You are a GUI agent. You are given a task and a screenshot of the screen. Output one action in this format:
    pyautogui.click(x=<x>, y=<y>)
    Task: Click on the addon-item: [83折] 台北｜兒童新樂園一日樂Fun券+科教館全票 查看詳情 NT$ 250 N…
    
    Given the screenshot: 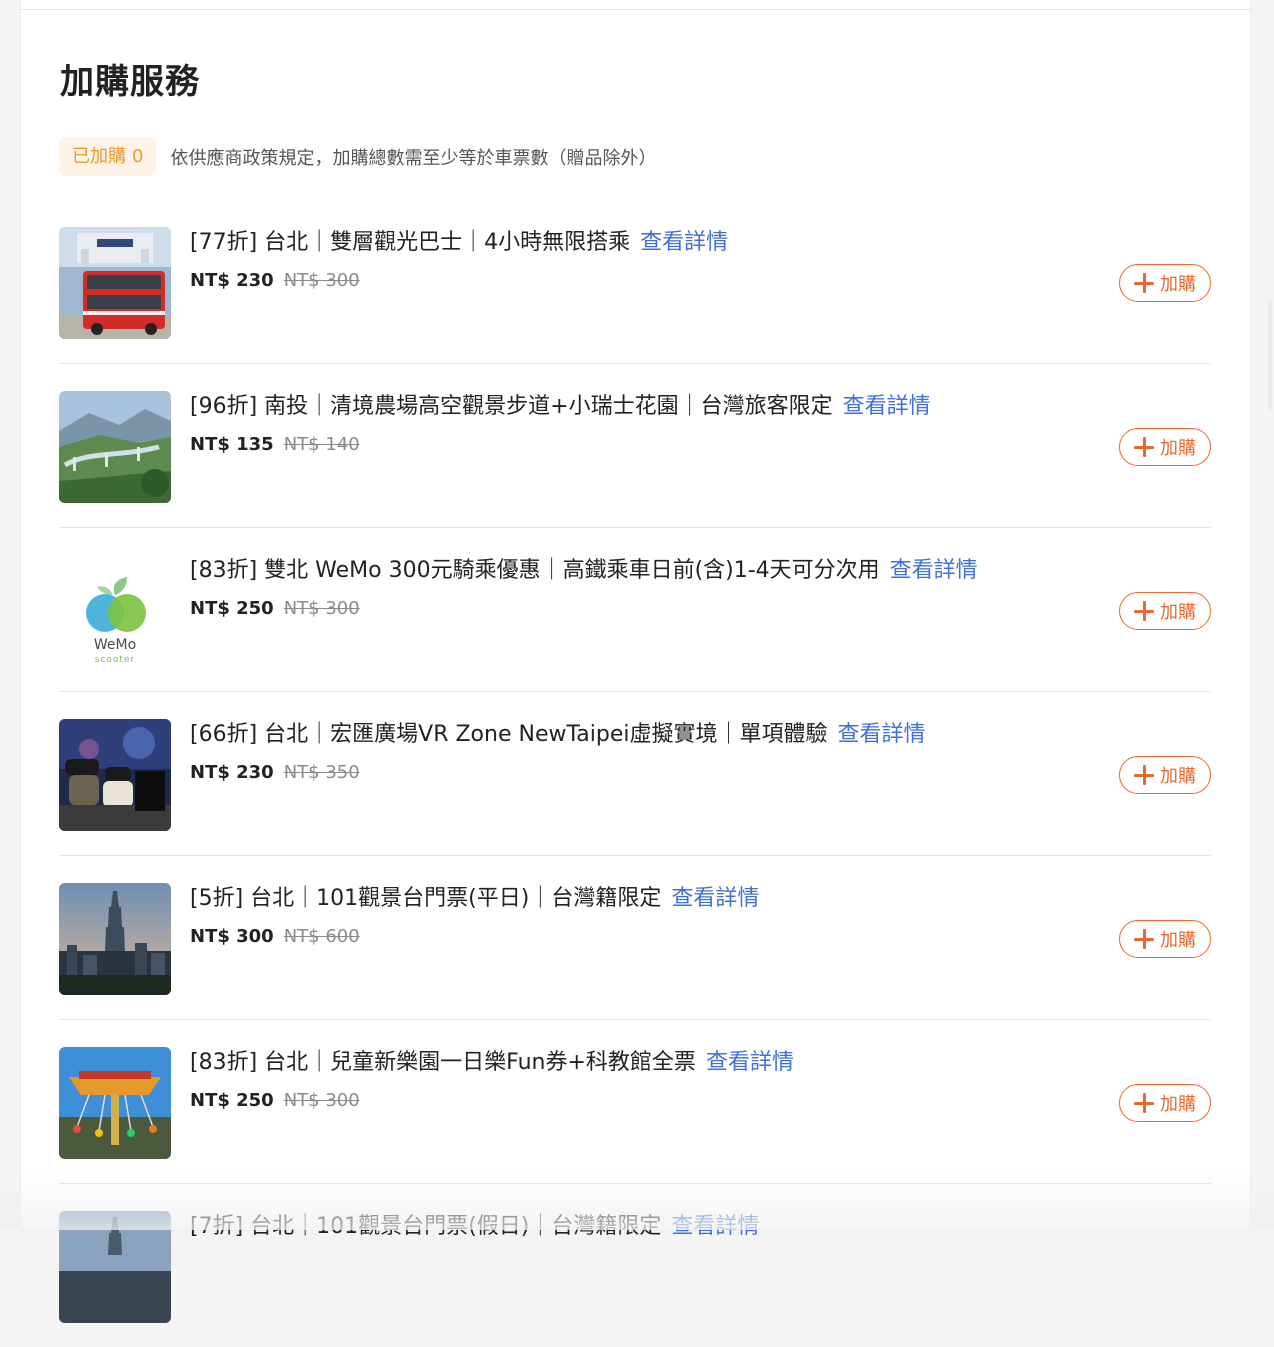 What is the action you would take?
    pyautogui.click(x=635, y=1102)
    